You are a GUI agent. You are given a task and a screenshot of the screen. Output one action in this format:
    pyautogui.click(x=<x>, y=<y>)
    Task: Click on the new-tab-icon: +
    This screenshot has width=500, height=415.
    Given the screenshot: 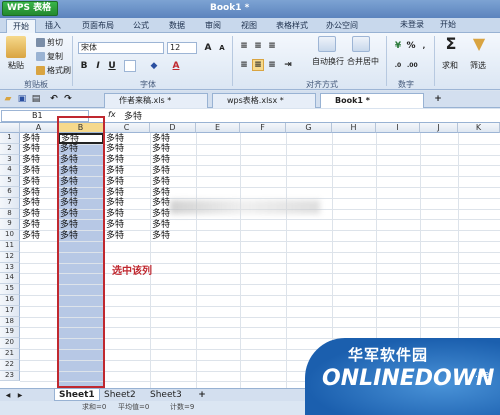 What is the action you would take?
    pyautogui.click(x=438, y=99)
    